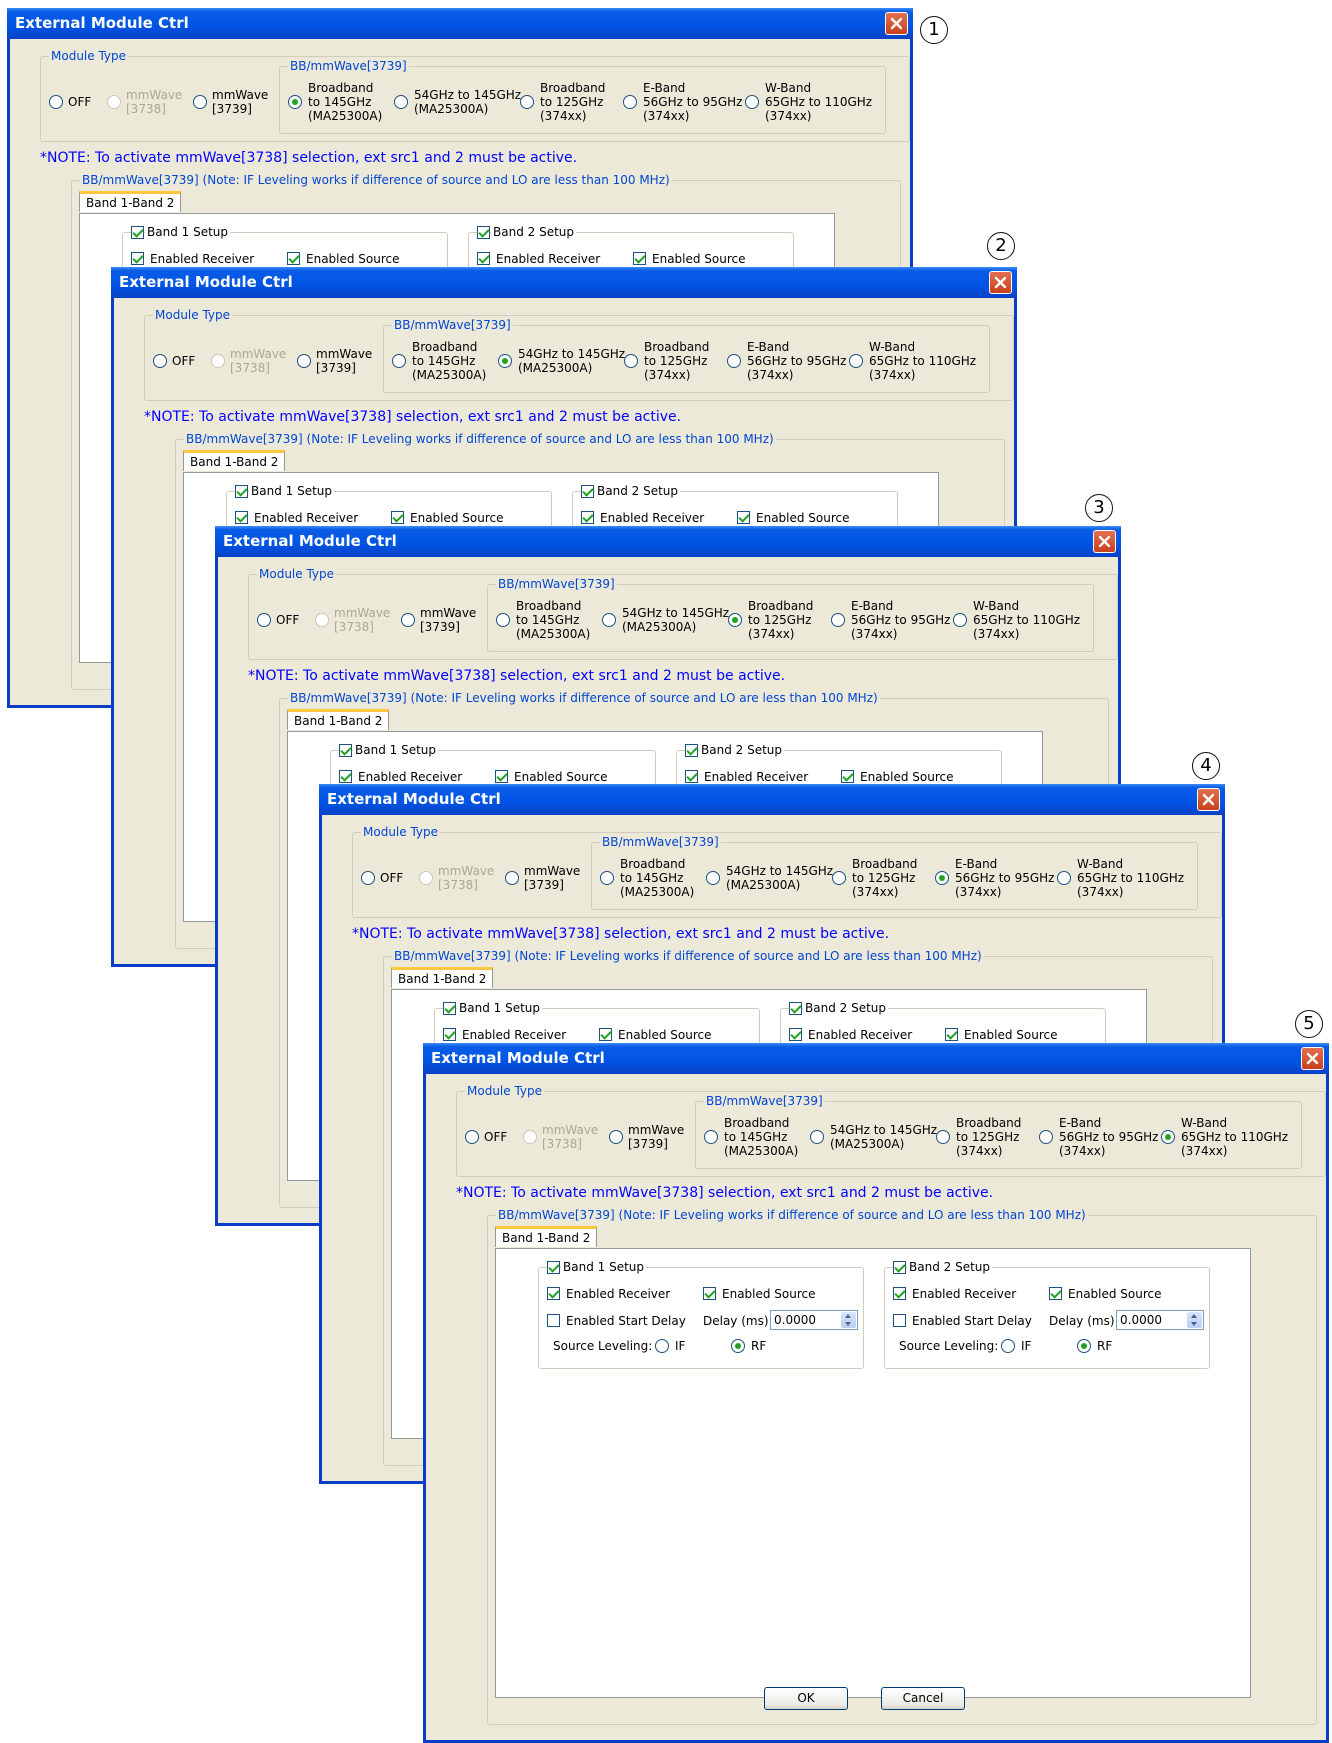 Image resolution: width=1332 pixels, height=1743 pixels. I want to click on ok-button: OK, so click(806, 1698).